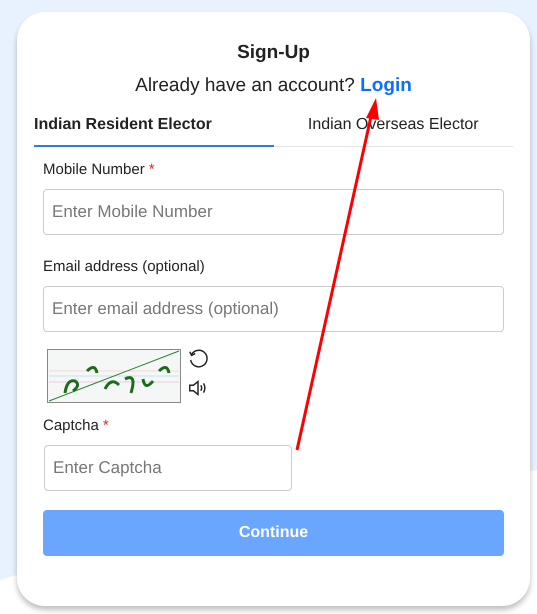 The height and width of the screenshot is (614, 537). What do you see at coordinates (71, 425) in the screenshot?
I see `field-label: Captcha` at bounding box center [71, 425].